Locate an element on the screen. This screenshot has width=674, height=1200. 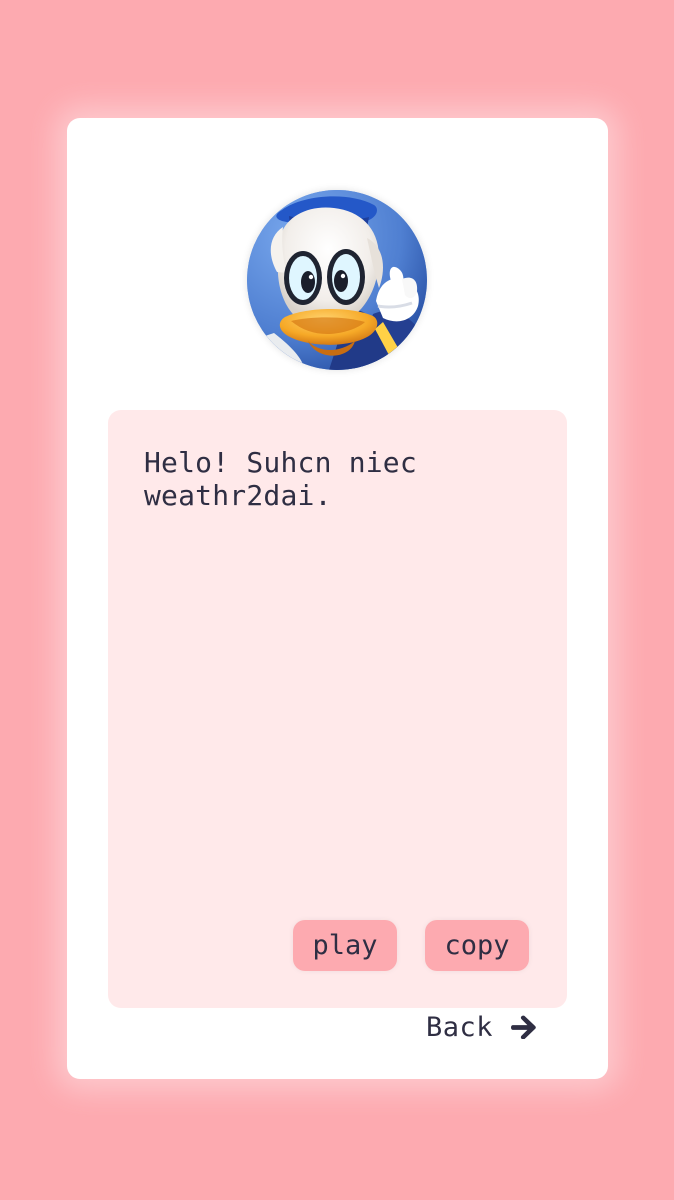
back-label: Back is located at coordinates (460, 1027).